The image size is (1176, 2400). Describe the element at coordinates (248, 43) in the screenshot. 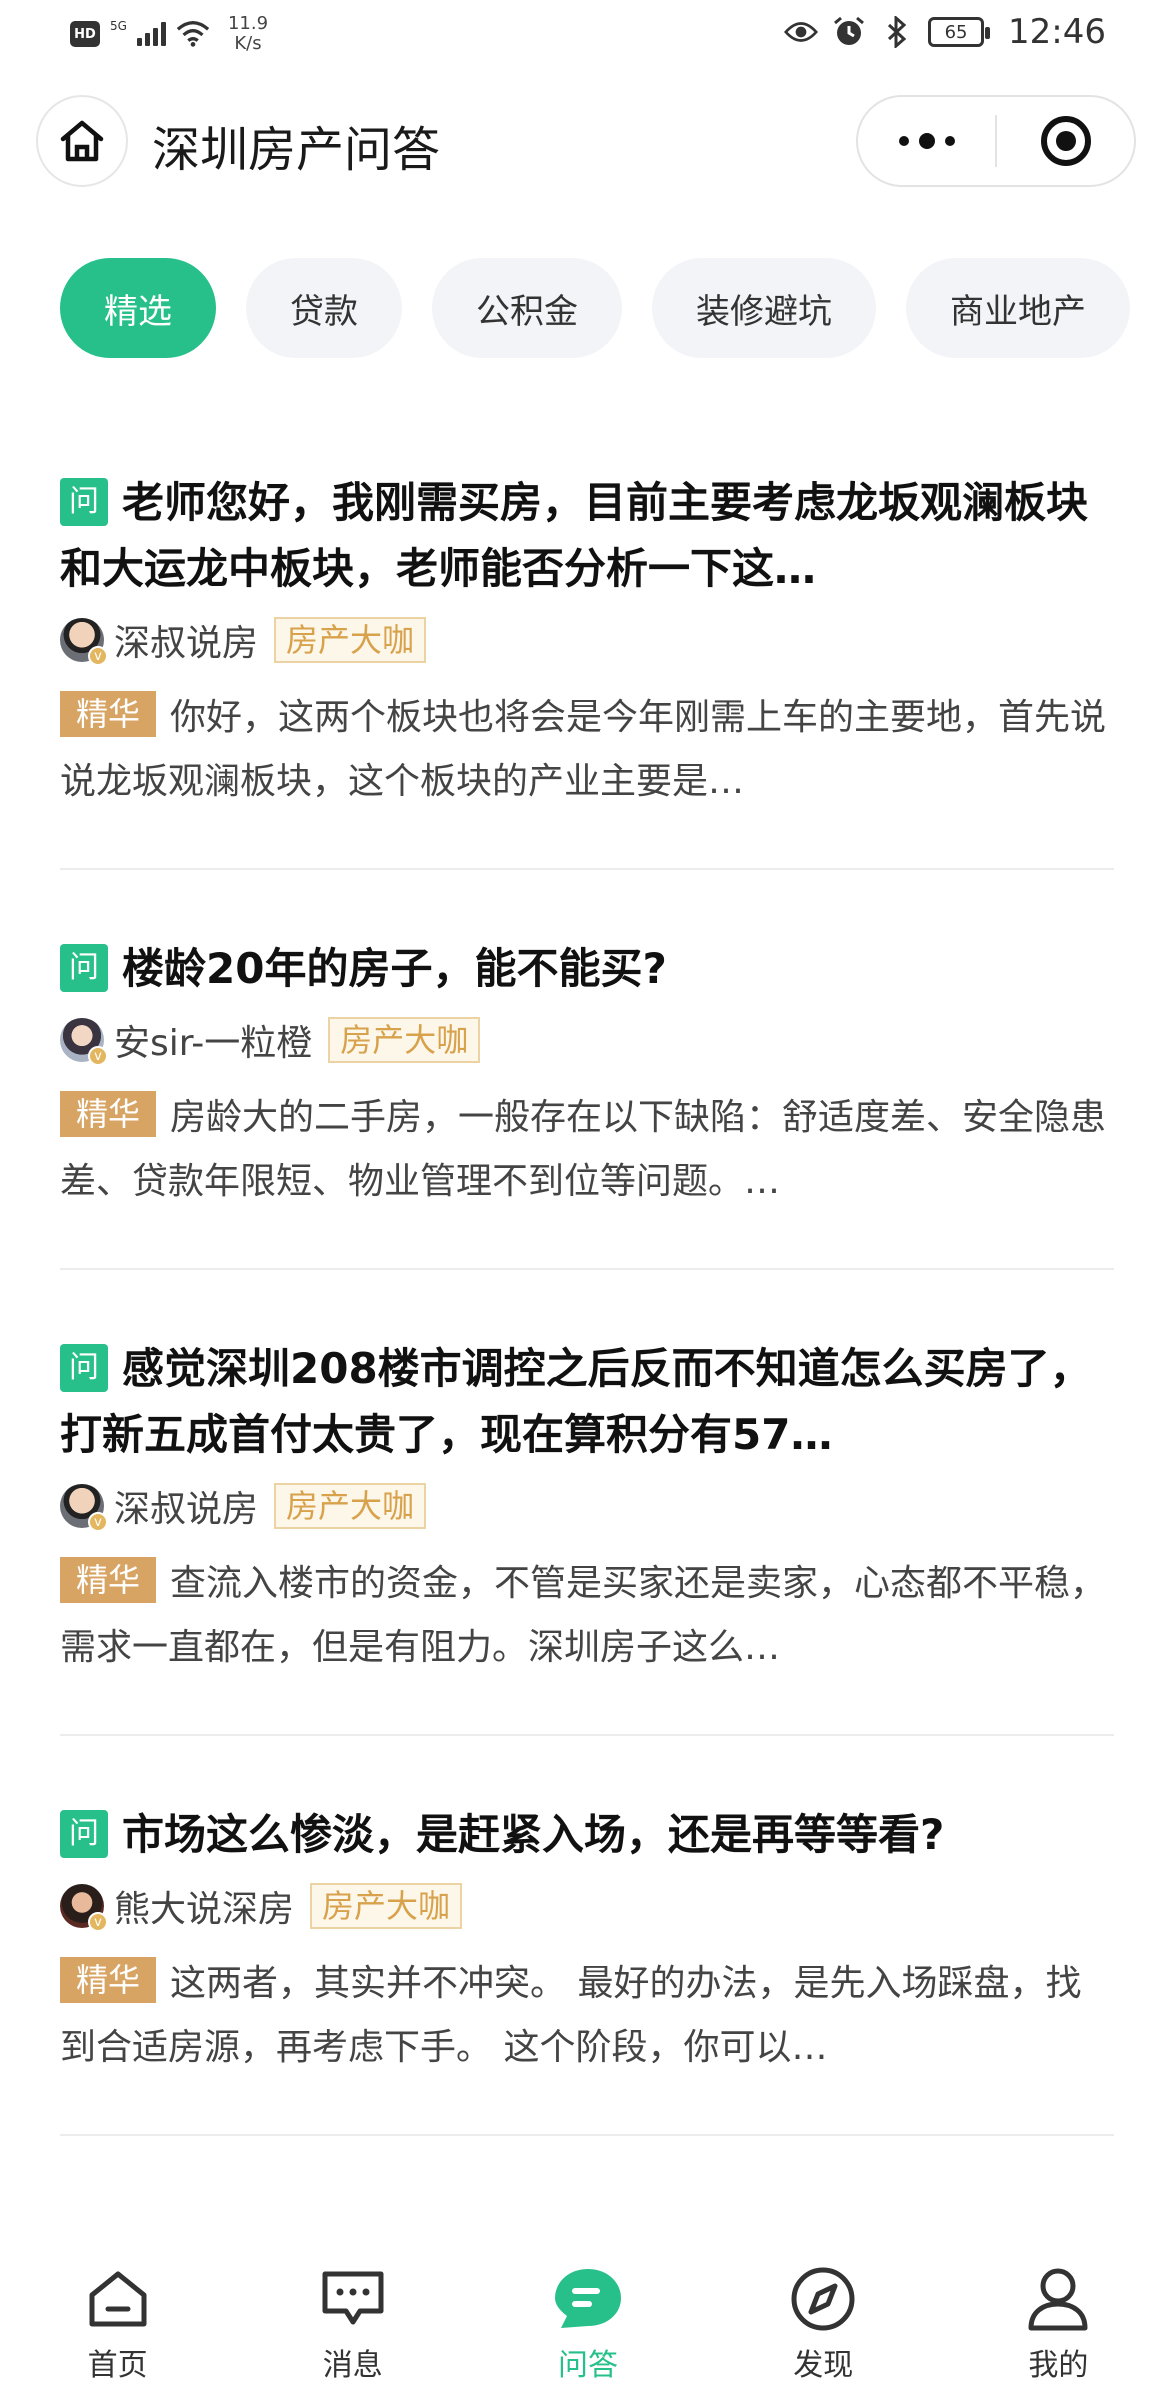

I see `speed-unit: K/s` at that location.